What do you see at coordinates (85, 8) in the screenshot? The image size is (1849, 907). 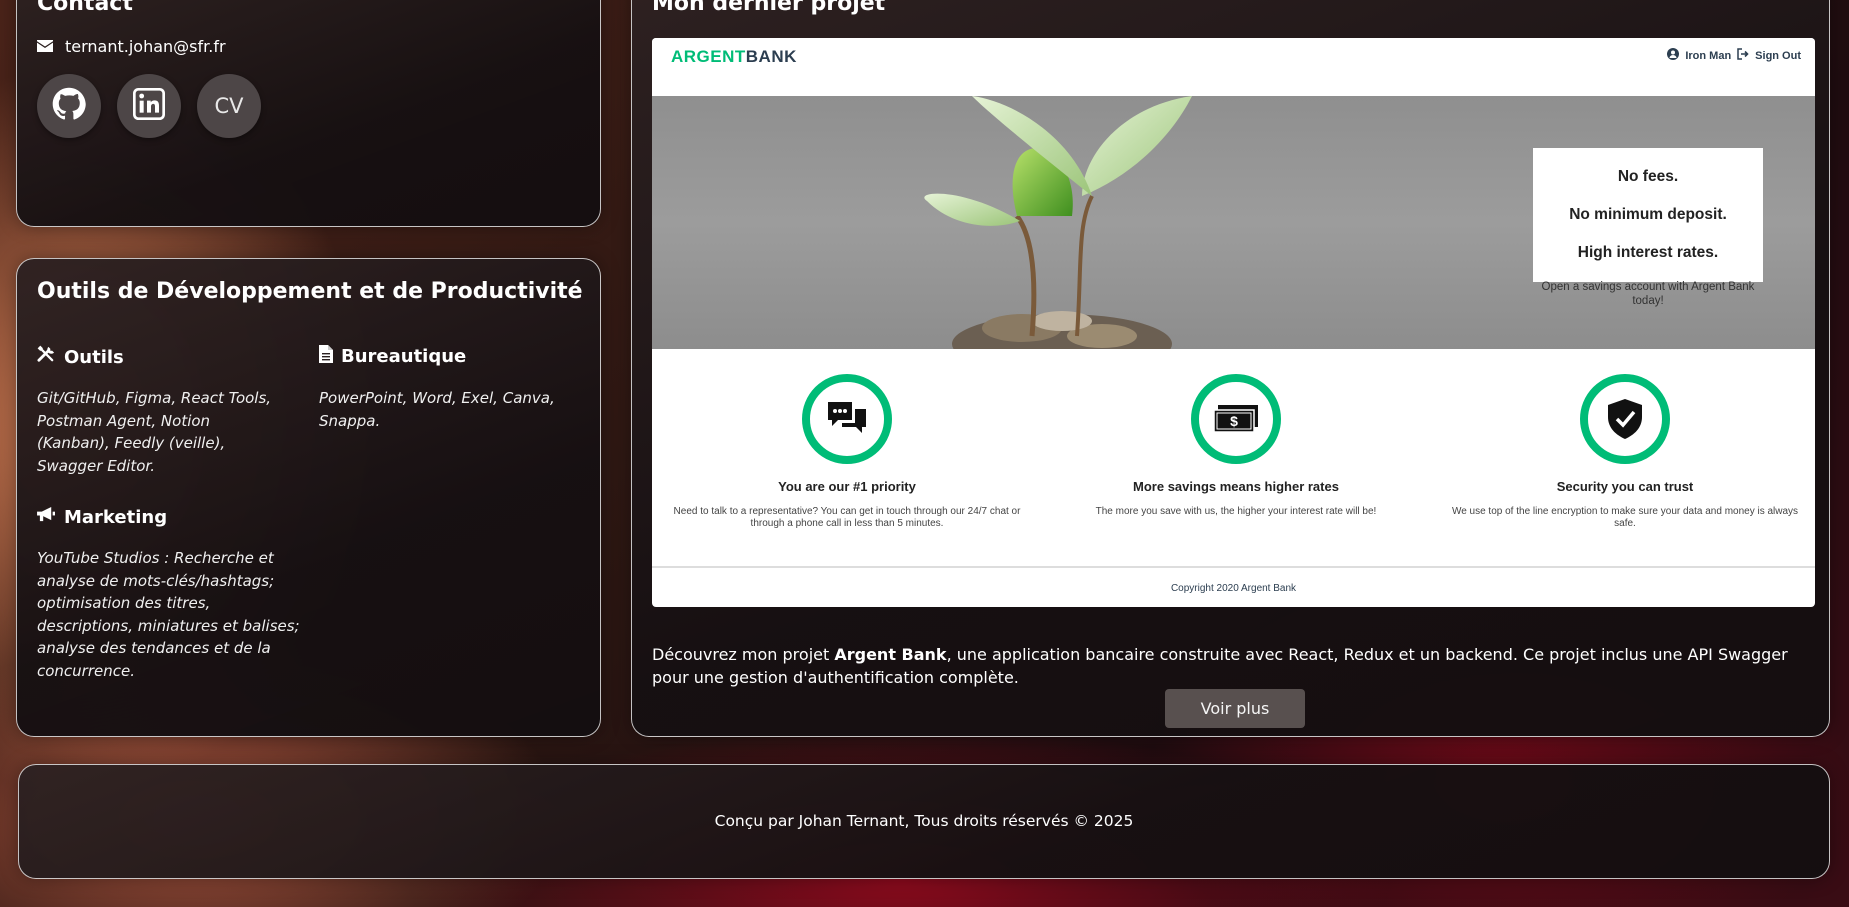 I see `contact-title: Contact` at bounding box center [85, 8].